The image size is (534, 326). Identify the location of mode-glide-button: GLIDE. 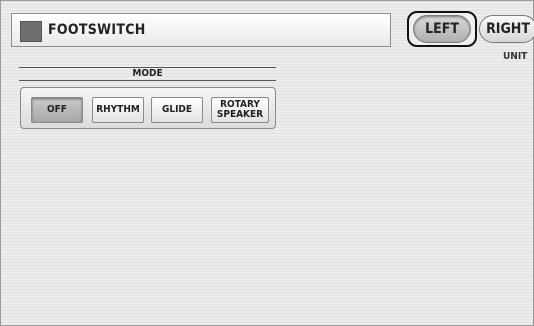
(177, 110).